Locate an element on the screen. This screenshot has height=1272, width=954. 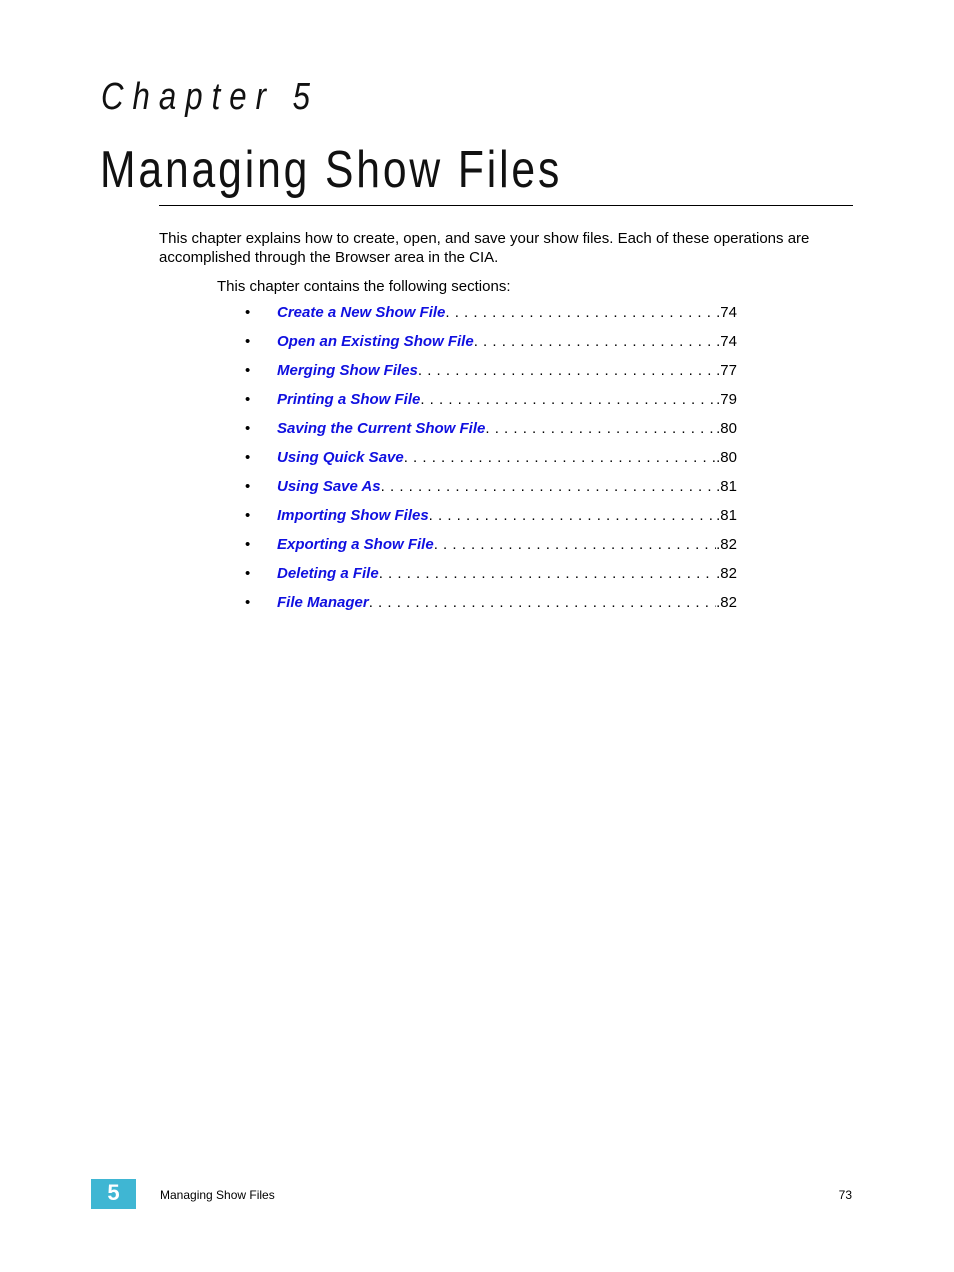
toc-link-using-quick-save: Using Quick Save is located at coordinates (340, 458).